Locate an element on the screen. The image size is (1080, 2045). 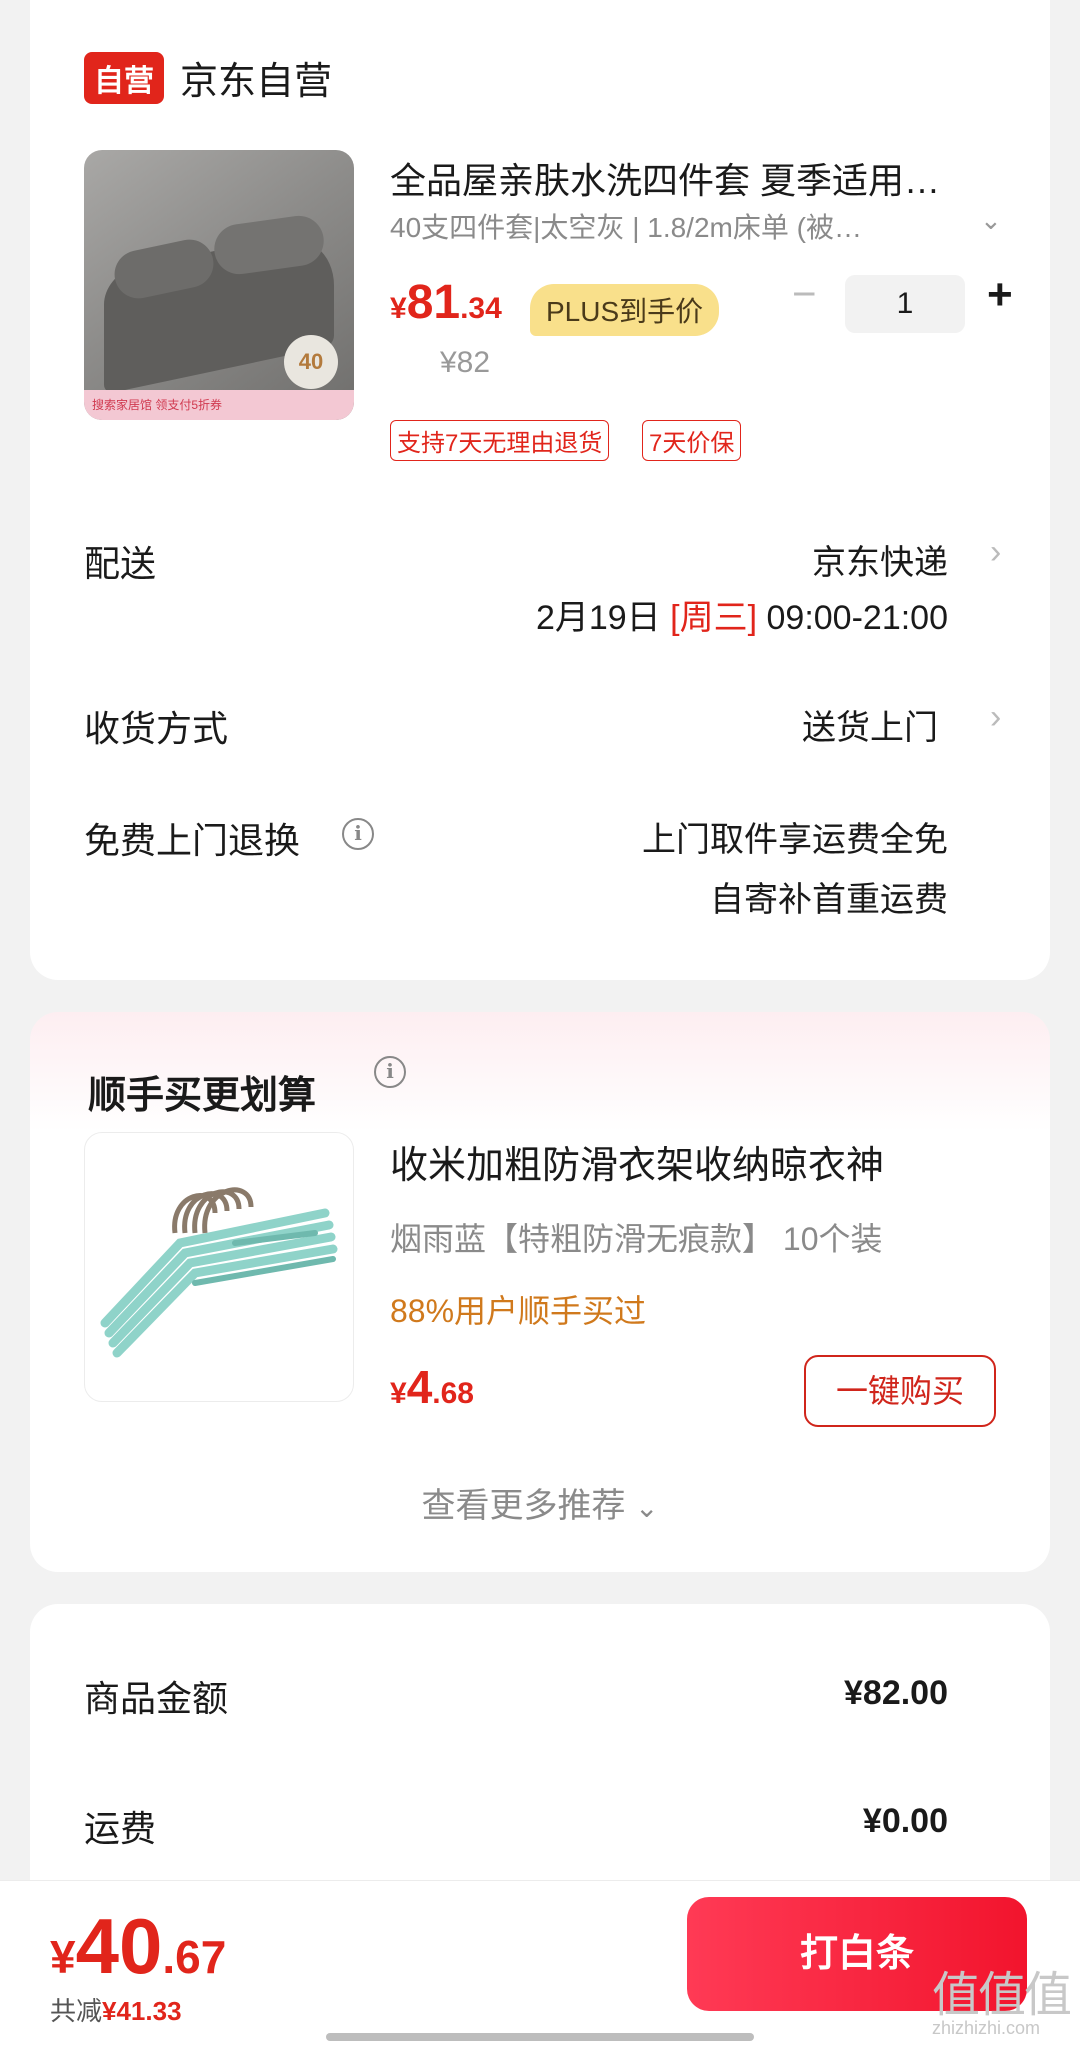
return-policy-tag: 支持7天无理由退货 is located at coordinates (500, 440).